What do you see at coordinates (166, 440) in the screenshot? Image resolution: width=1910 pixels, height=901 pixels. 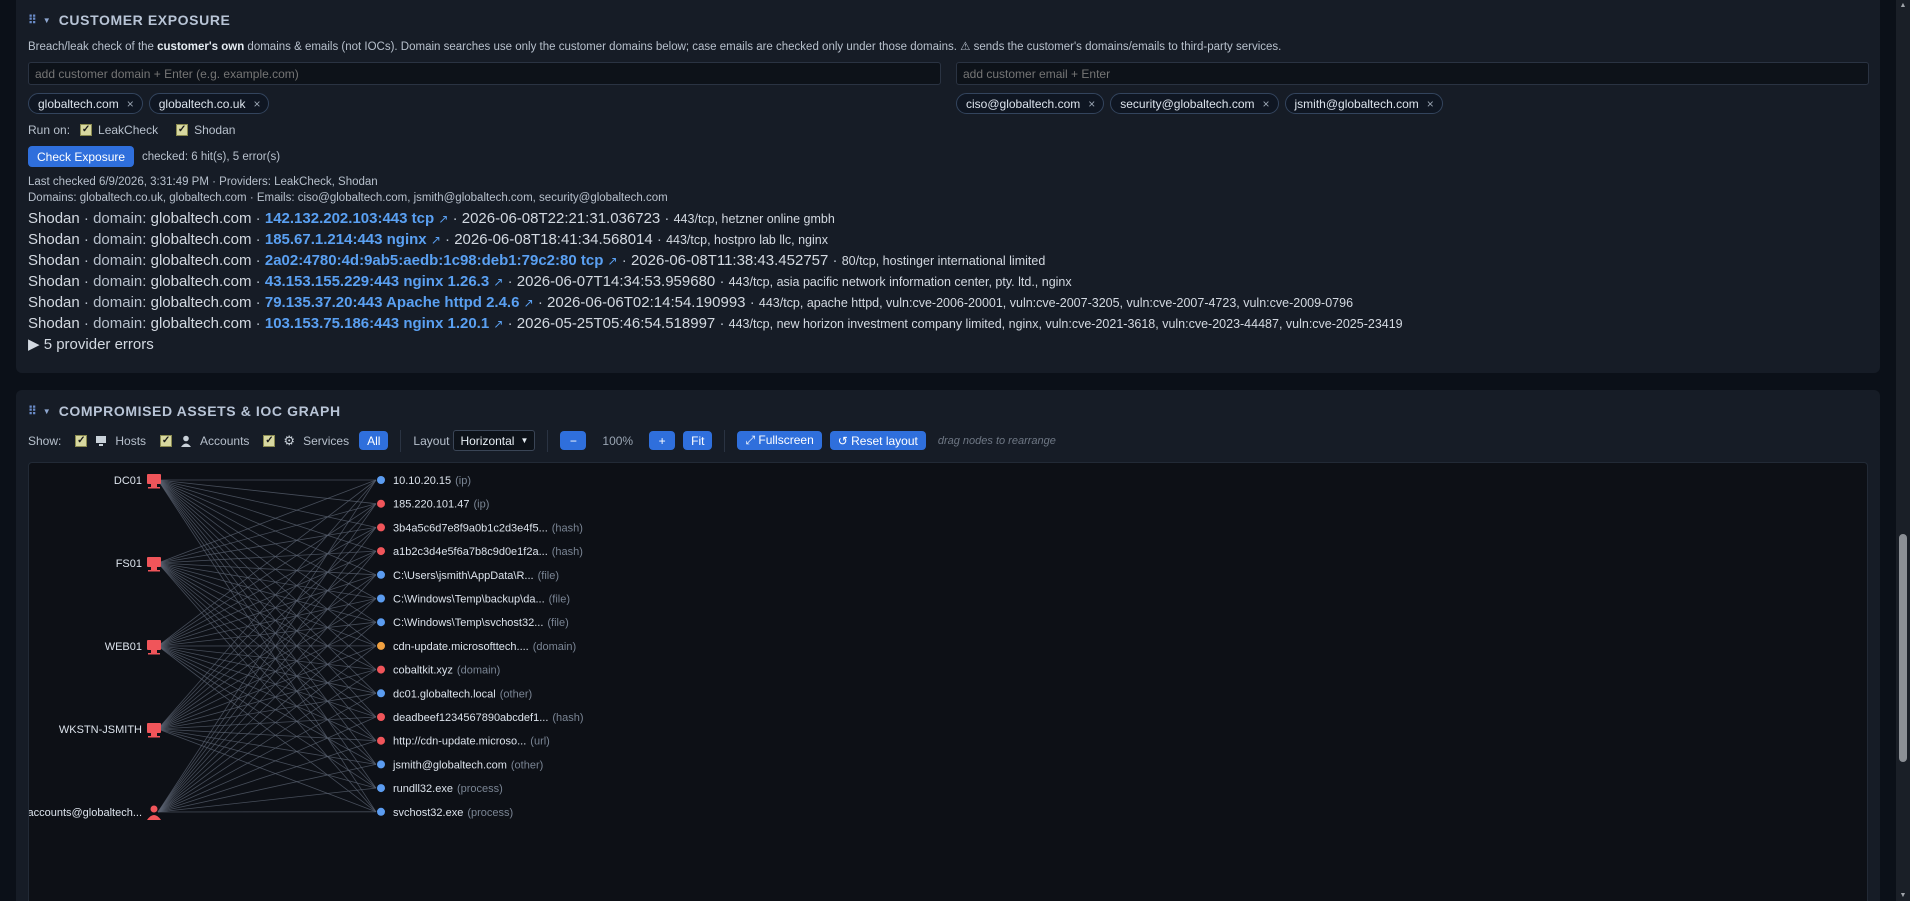 I see `accounts-checkbox: ✓` at bounding box center [166, 440].